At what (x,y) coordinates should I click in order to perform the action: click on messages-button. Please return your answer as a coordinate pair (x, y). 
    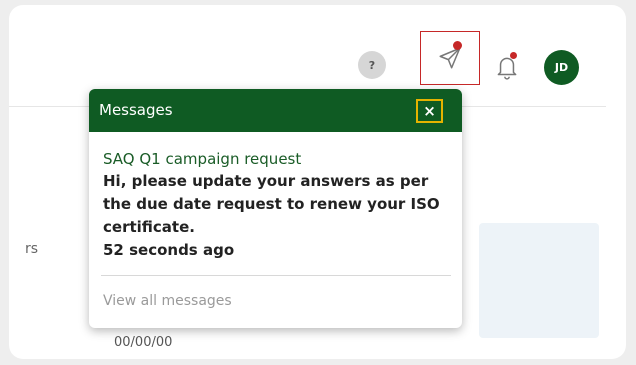
    Looking at the image, I should click on (450, 58).